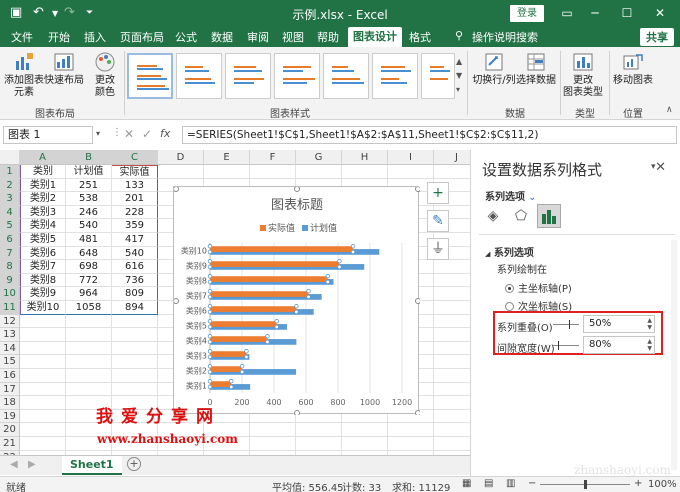 This screenshot has width=680, height=492. Describe the element at coordinates (532, 483) in the screenshot. I see `zoom-out-icon: −` at that location.